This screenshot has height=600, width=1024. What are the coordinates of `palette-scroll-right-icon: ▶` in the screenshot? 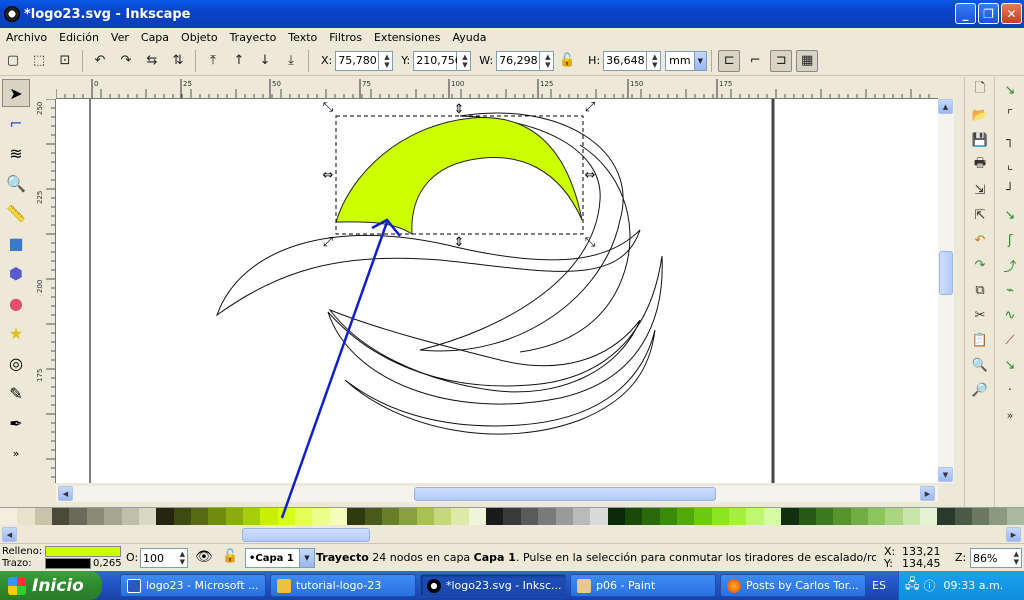 It's located at (1013, 534).